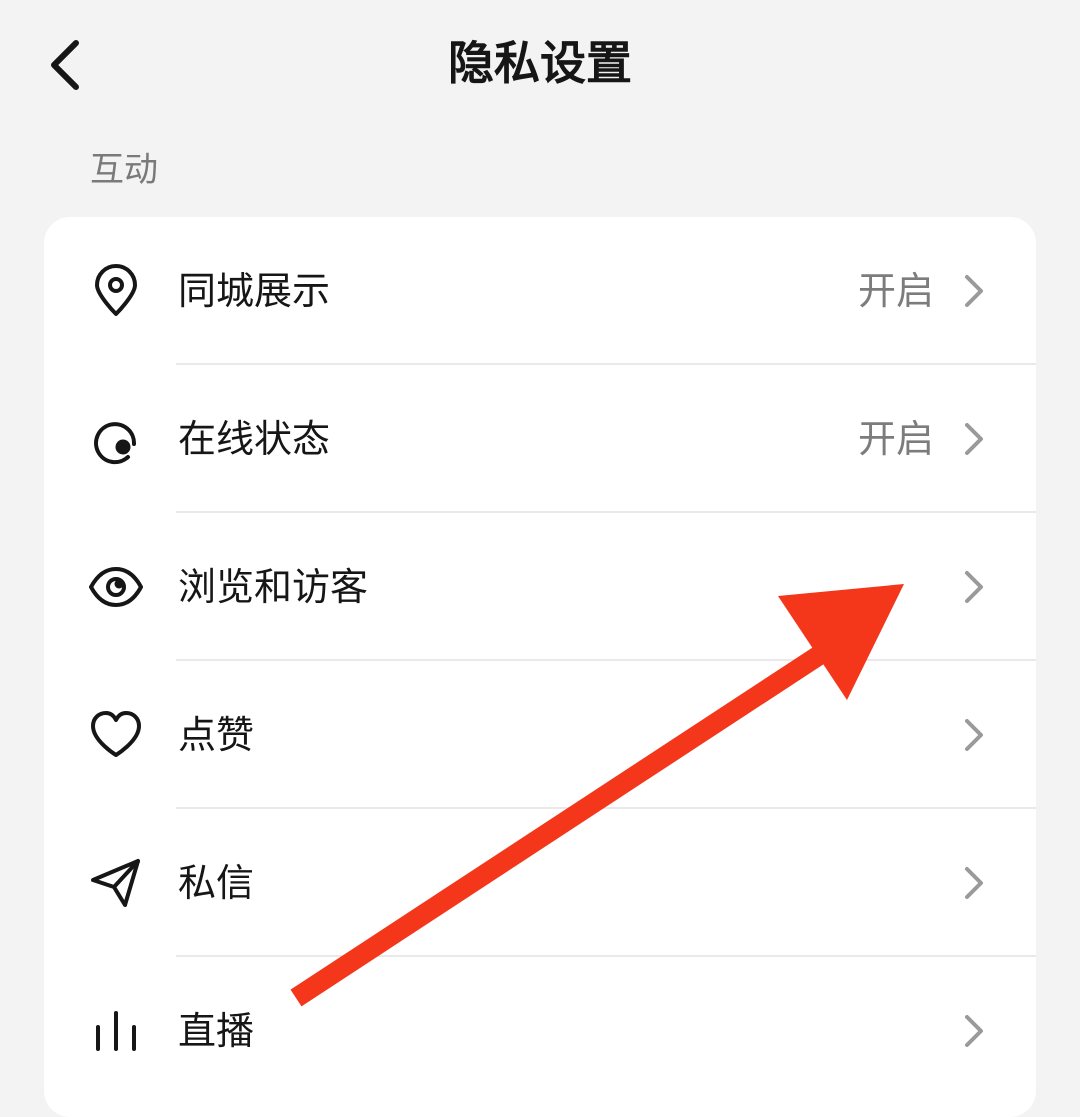 This screenshot has height=1117, width=1080. I want to click on online-status-icon, so click(116, 439).